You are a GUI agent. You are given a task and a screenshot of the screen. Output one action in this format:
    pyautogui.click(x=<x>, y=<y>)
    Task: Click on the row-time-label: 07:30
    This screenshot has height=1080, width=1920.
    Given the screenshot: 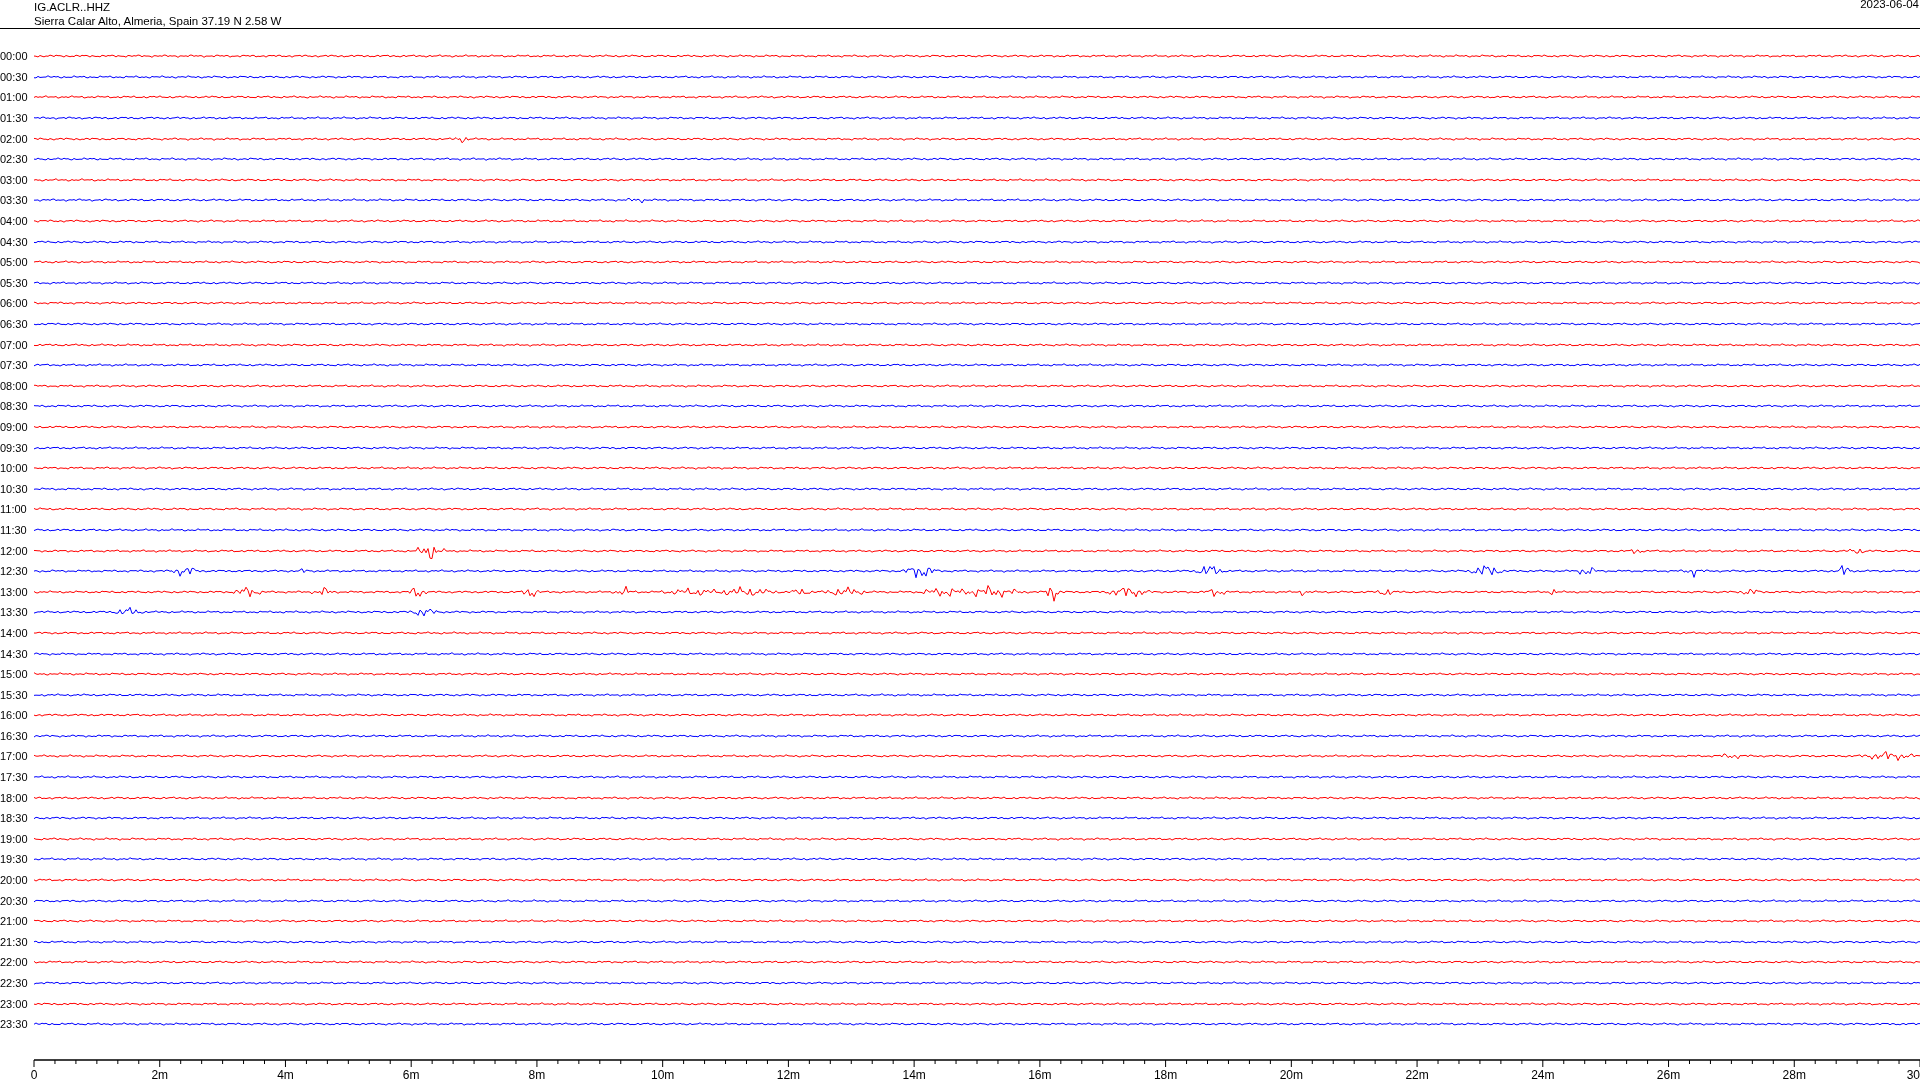 What is the action you would take?
    pyautogui.click(x=14, y=365)
    